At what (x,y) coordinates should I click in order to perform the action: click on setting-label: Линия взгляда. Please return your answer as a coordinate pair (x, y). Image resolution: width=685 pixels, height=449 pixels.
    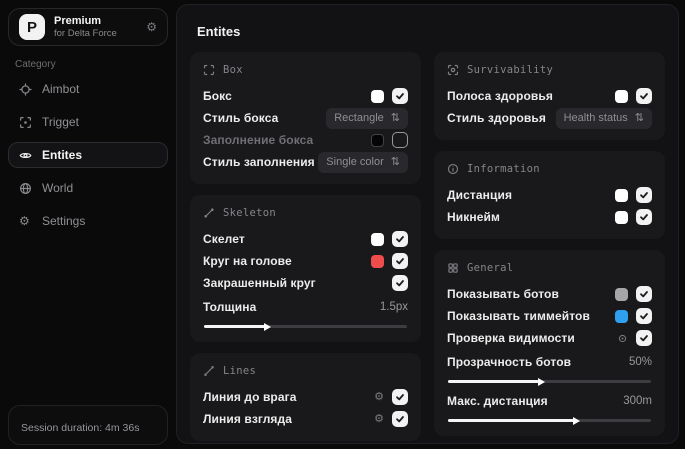
    Looking at the image, I should click on (248, 419).